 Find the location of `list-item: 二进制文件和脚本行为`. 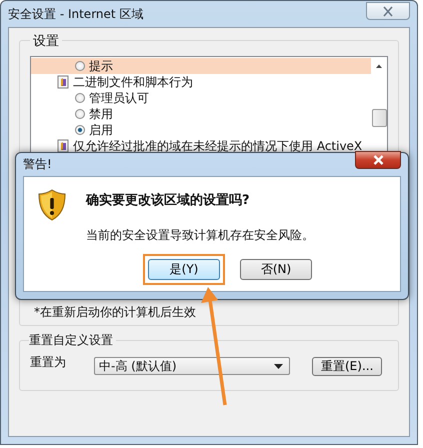

list-item: 二进制文件和脚本行为 is located at coordinates (201, 82).